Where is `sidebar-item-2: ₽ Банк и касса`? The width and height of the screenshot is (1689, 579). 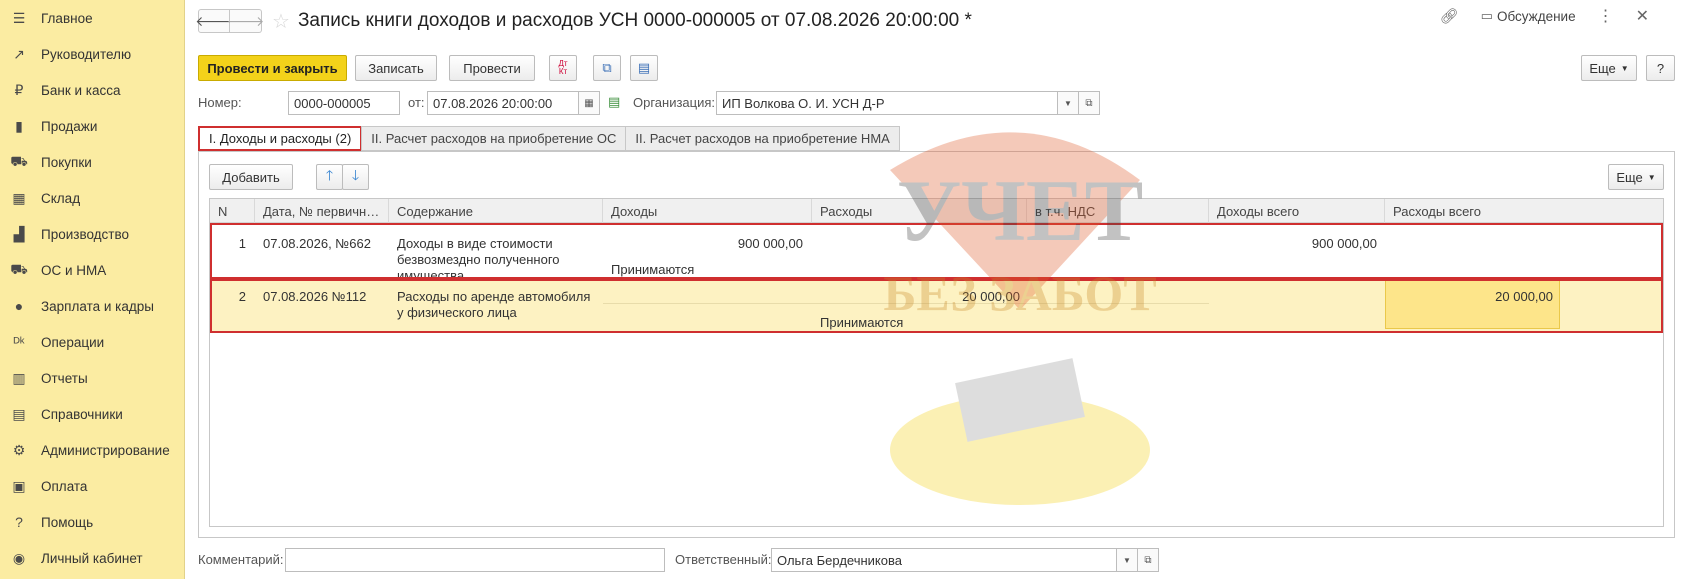
sidebar-item-2: ₽ Банк и касса is located at coordinates (92, 90).